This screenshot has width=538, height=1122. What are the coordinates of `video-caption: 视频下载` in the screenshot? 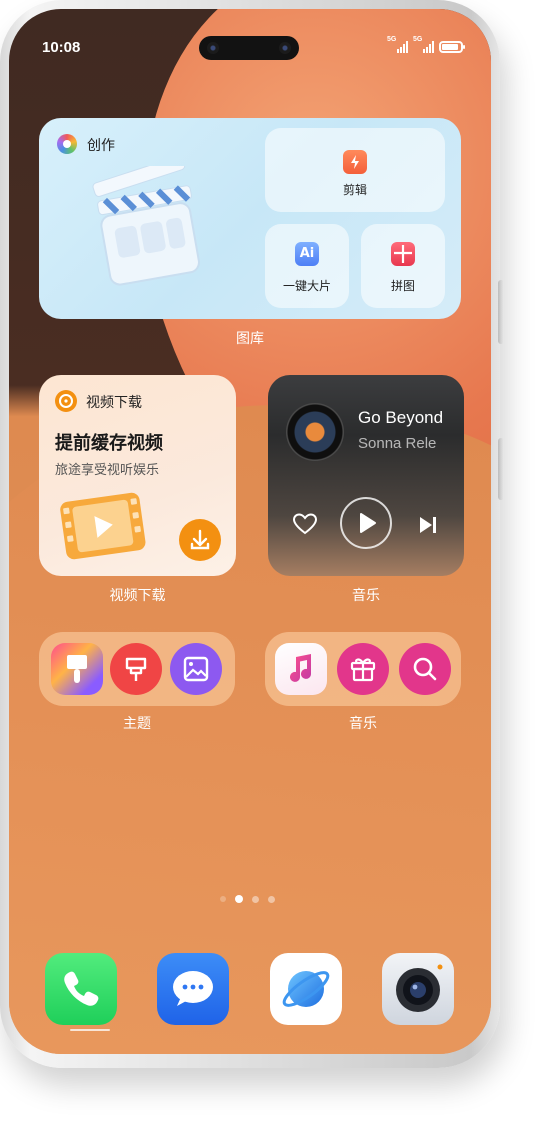 It's located at (137, 595).